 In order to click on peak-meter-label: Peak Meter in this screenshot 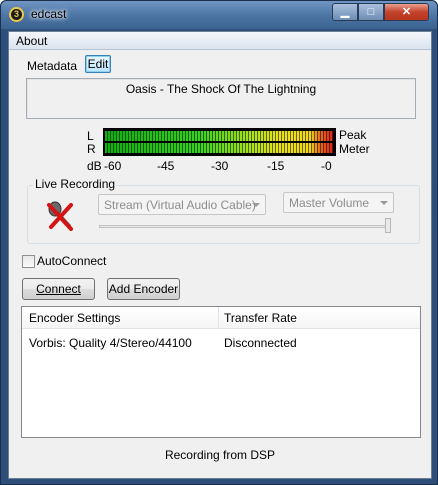, I will do `click(354, 142)`.